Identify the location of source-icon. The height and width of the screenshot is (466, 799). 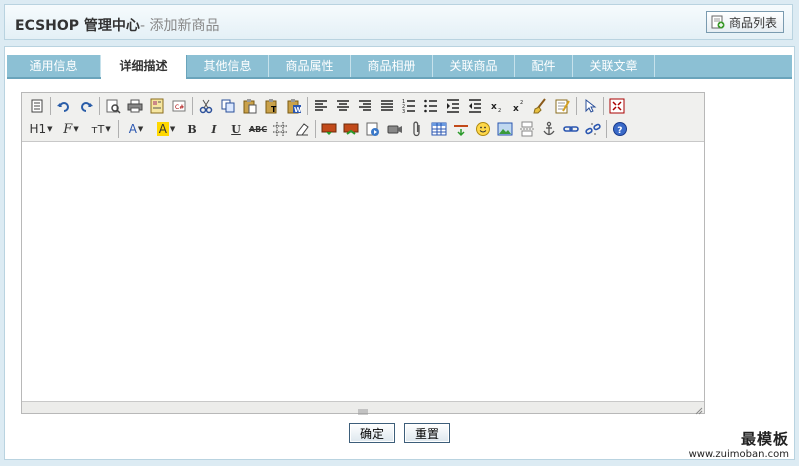
(37, 106).